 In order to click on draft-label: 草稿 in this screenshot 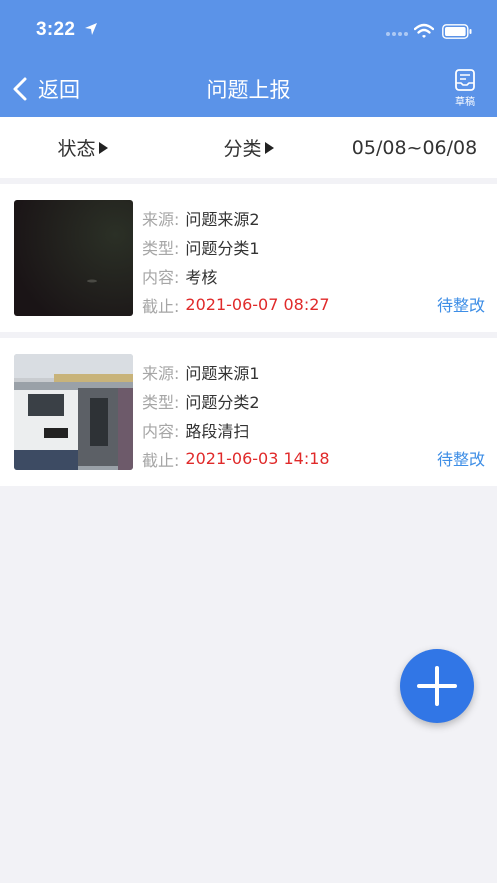, I will do `click(465, 102)`.